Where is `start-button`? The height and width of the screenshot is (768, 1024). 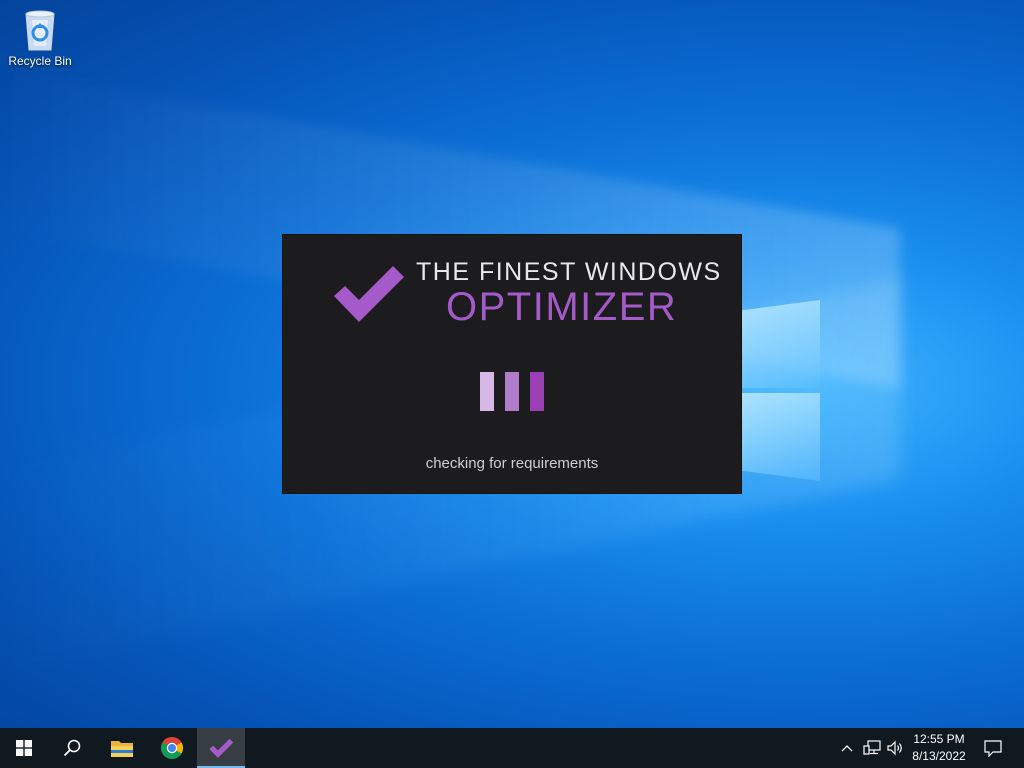
start-button is located at coordinates (24, 748).